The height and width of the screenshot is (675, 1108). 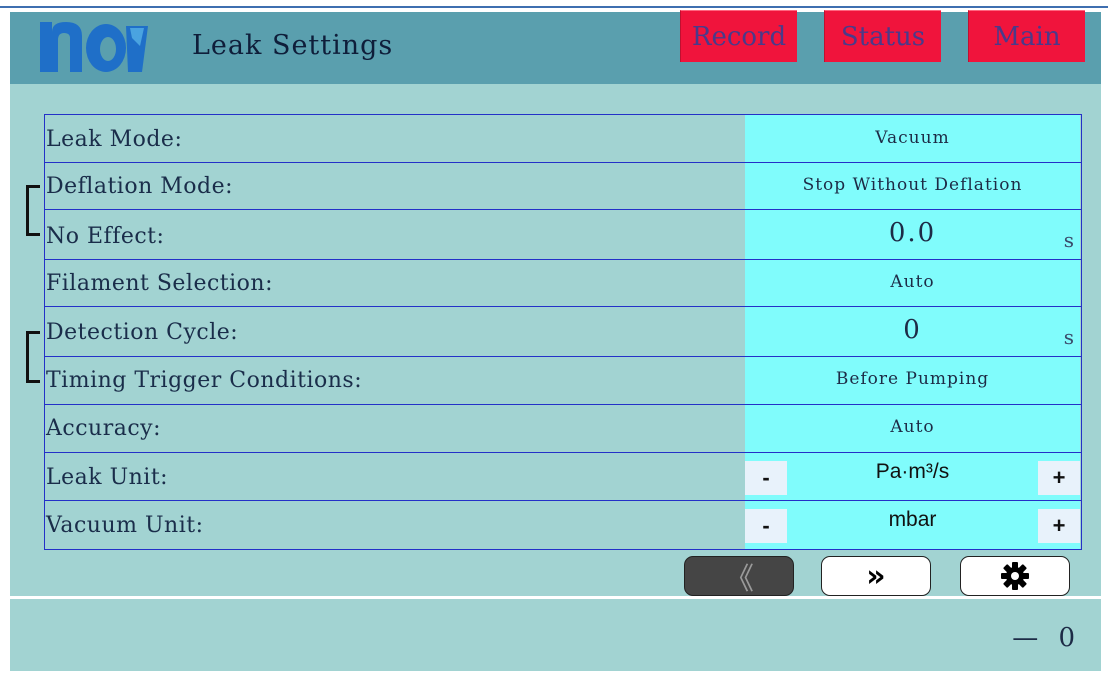 I want to click on setting-row-accuracy: Accuracy: Auto, so click(x=563, y=429).